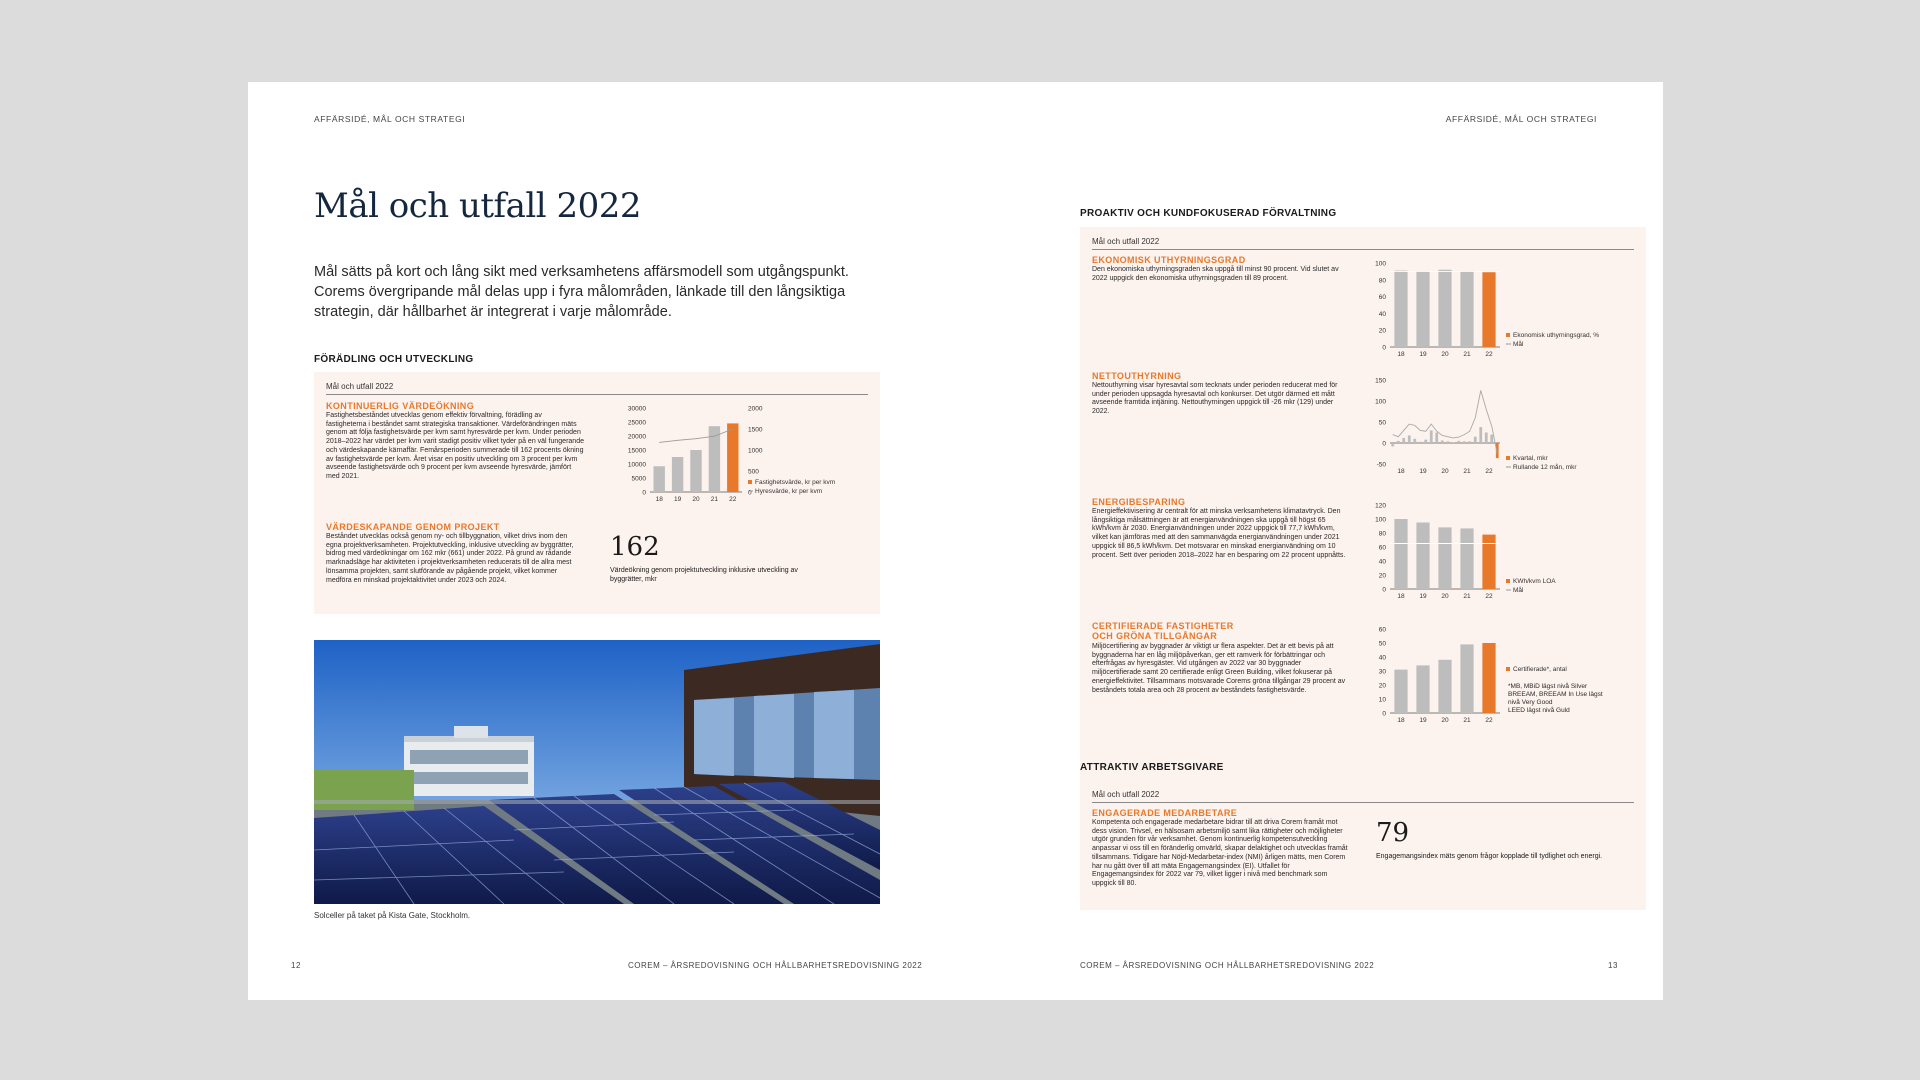 The width and height of the screenshot is (1920, 1080). Describe the element at coordinates (1393, 833) in the screenshot. I see `big-number-79: 79` at that location.